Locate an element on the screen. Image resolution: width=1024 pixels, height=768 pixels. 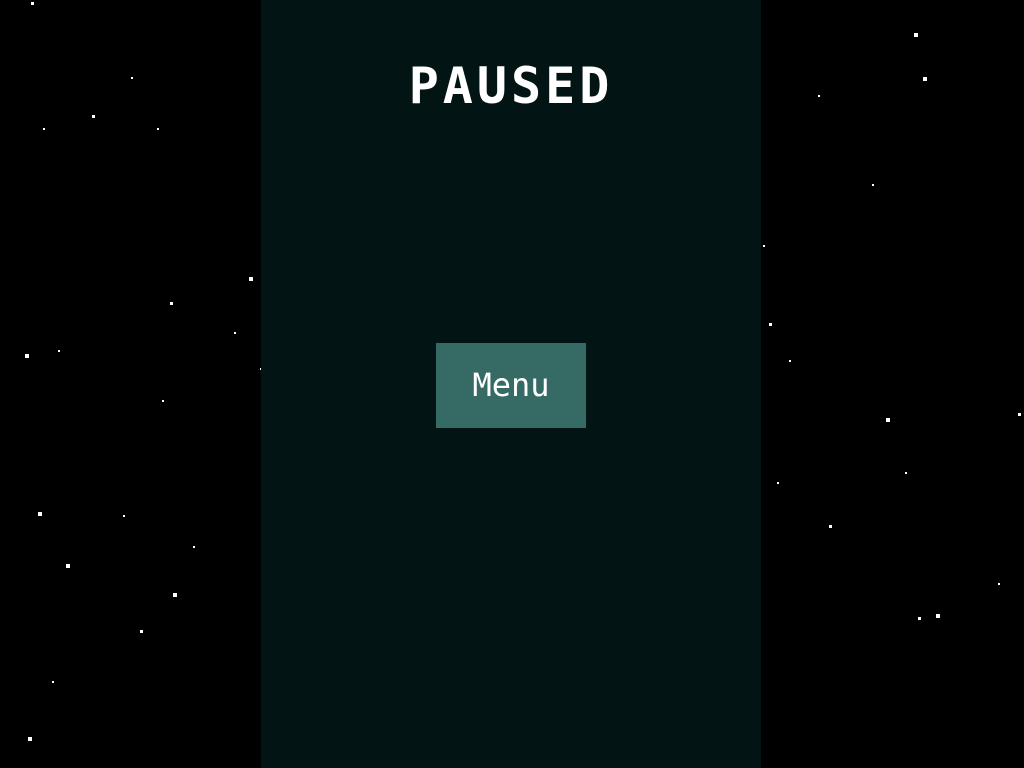
menu-button: Menu is located at coordinates (511, 385).